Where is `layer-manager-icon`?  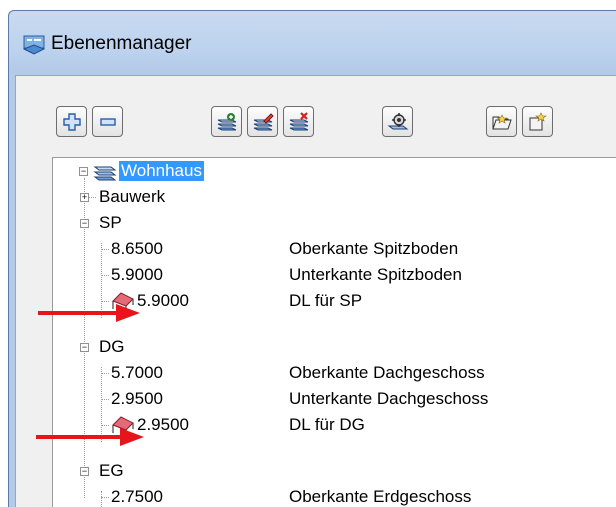
layer-manager-icon is located at coordinates (34, 45).